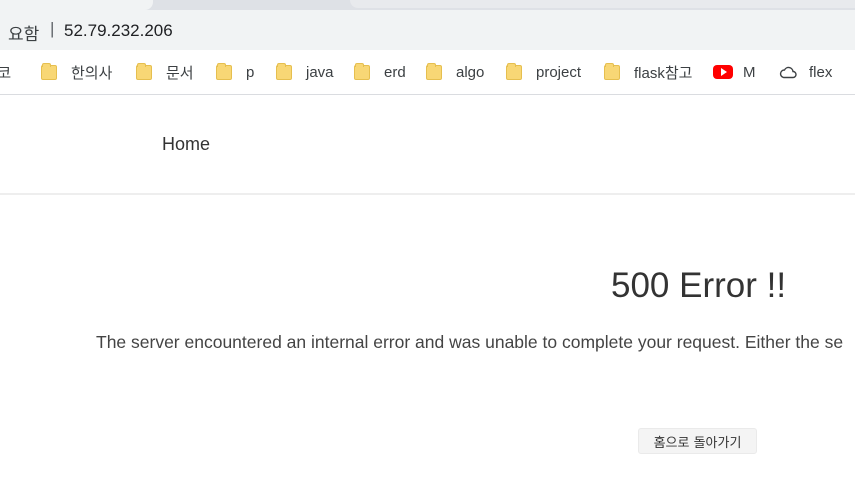  Describe the element at coordinates (92, 73) in the screenshot. I see `bookmark-label: 한의사` at that location.